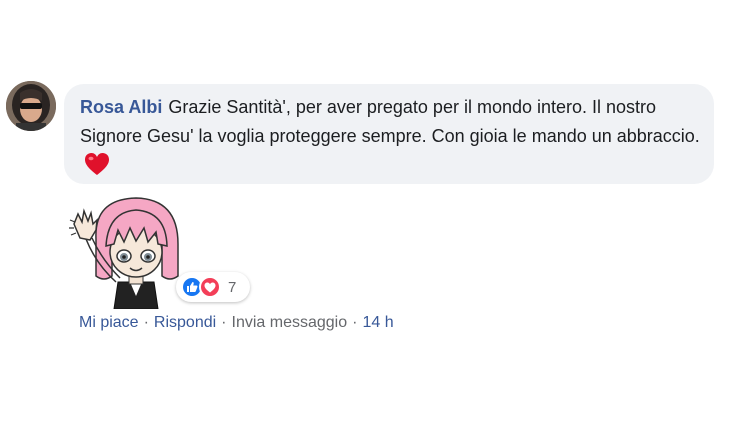 The image size is (750, 422). I want to click on reaction-count: 7, so click(232, 287).